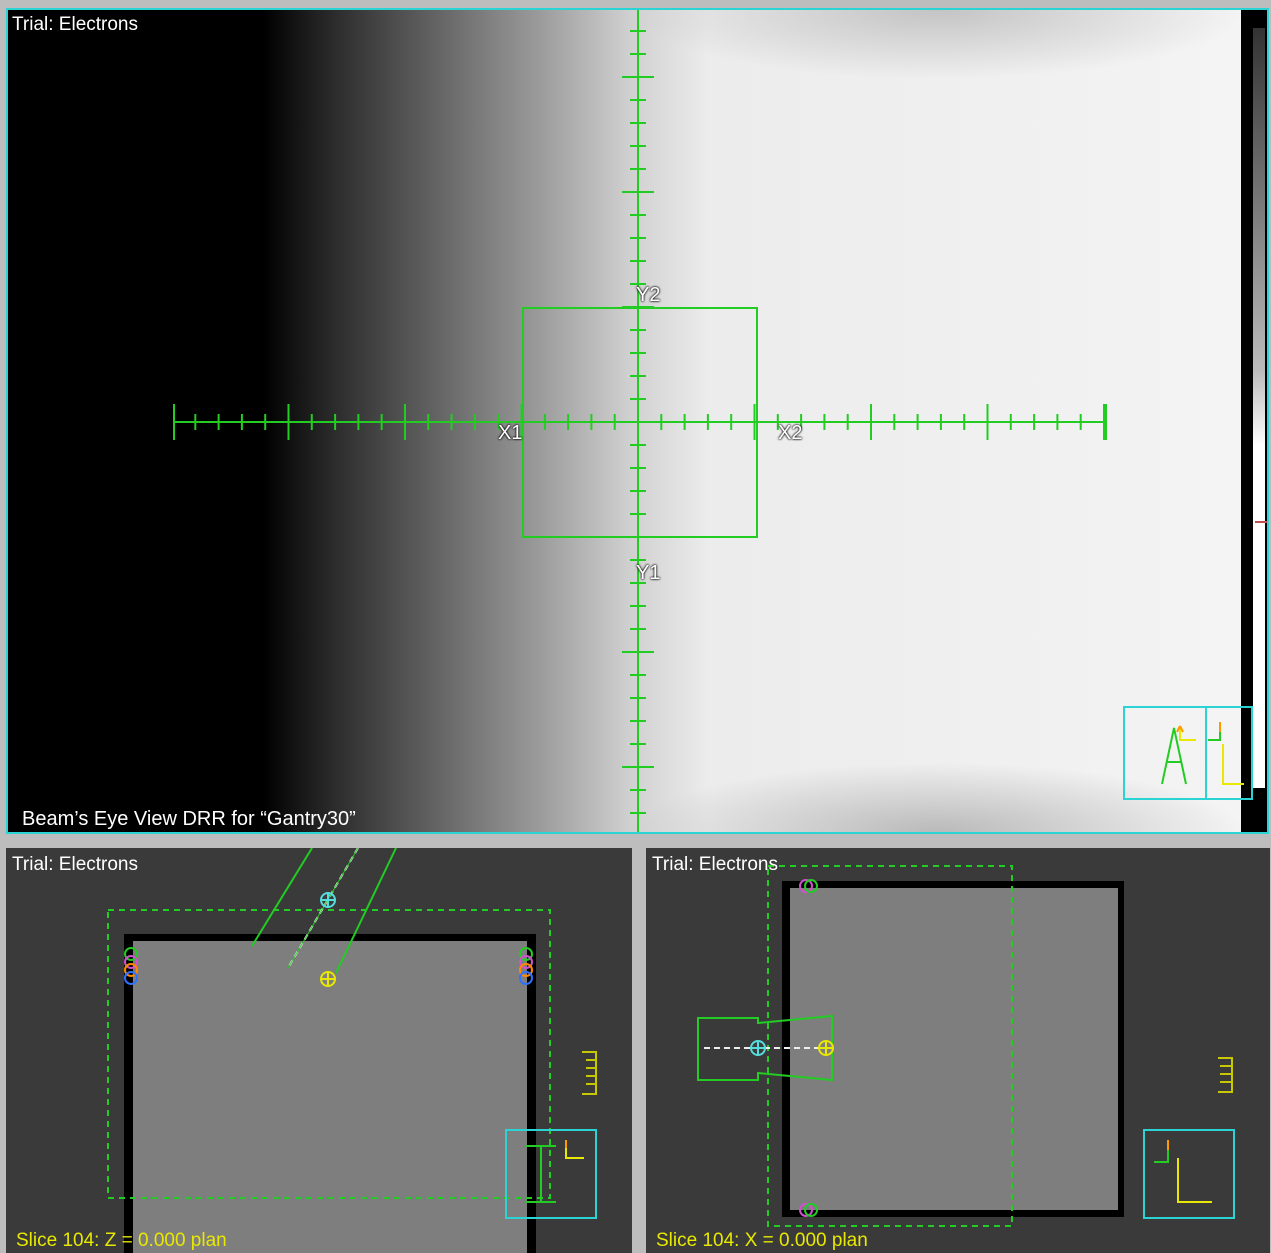 The width and height of the screenshot is (1271, 1253). Describe the element at coordinates (790, 433) in the screenshot. I see `jaw-label-x2: X2` at that location.